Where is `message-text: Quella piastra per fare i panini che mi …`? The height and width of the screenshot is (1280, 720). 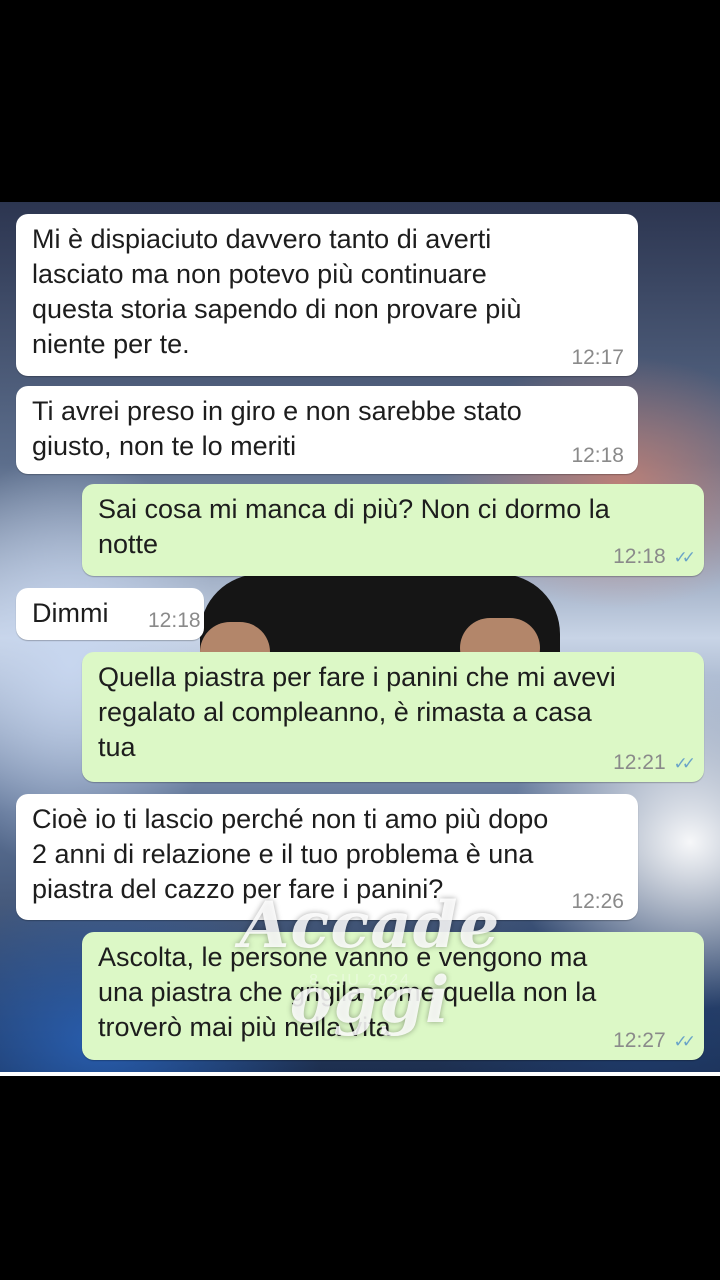 message-text: Quella piastra per fare i panini che mi … is located at coordinates (357, 712).